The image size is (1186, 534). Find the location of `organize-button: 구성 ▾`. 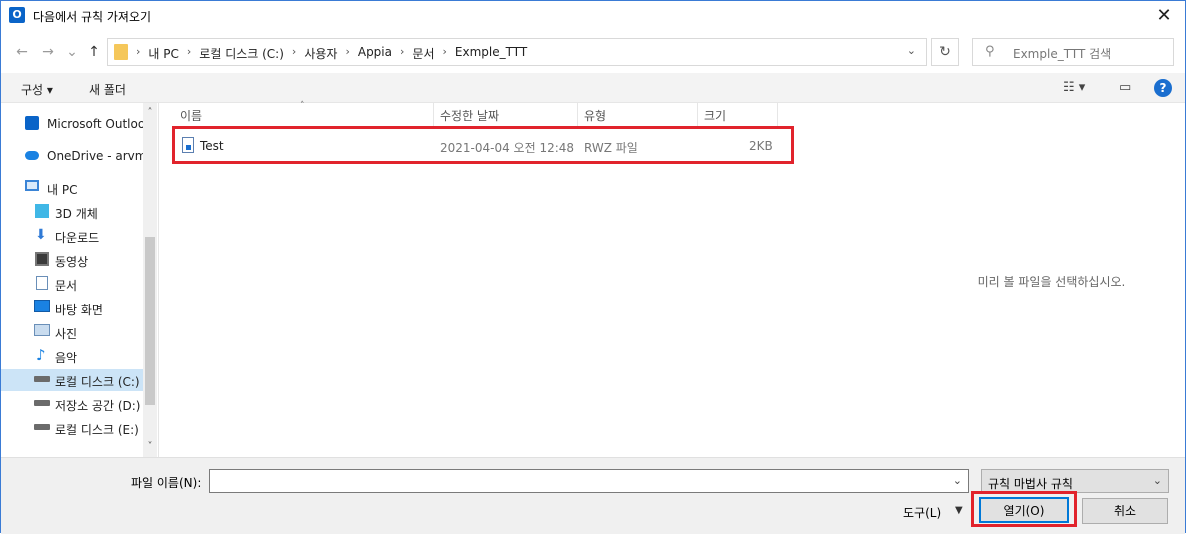

organize-button: 구성 ▾ is located at coordinates (37, 89).